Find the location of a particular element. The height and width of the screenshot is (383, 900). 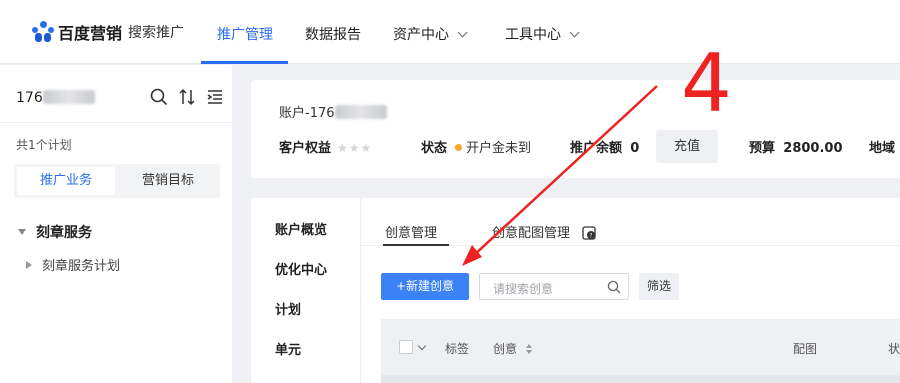

logo-subtitle: 搜索推广 is located at coordinates (156, 33).